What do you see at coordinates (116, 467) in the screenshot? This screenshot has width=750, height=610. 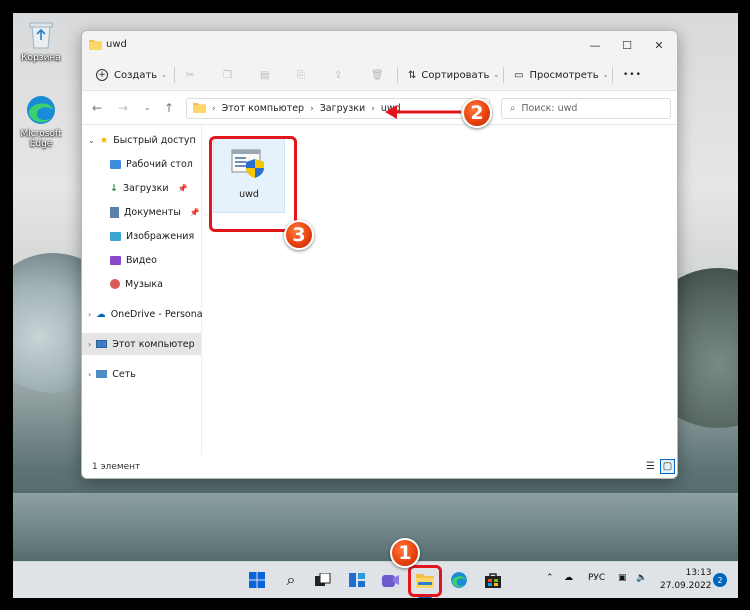 I see `item-count: 1 элемент` at bounding box center [116, 467].